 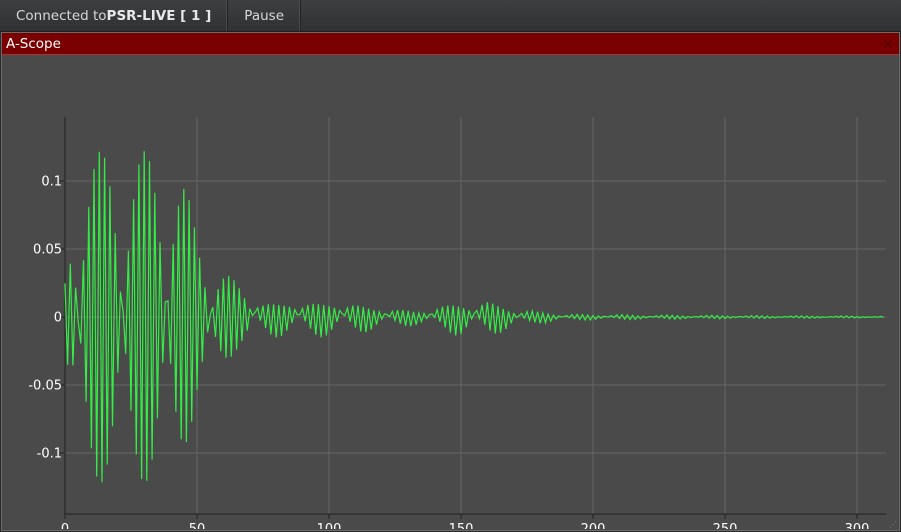 I want to click on x-tick-label: 250, so click(x=725, y=525).